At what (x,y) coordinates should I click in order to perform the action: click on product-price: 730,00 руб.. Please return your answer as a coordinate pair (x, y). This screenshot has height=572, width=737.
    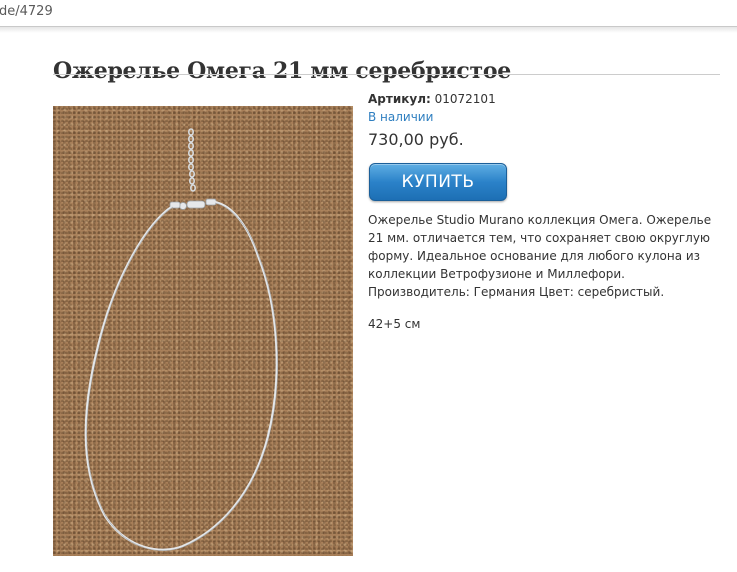
    Looking at the image, I should click on (416, 139).